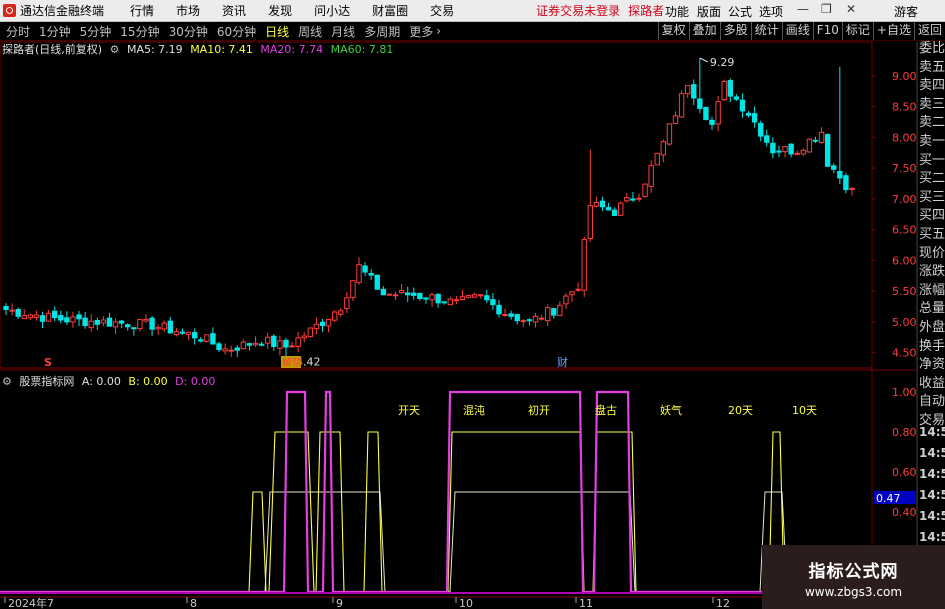 Image resolution: width=945 pixels, height=609 pixels. Describe the element at coordinates (904, 260) in the screenshot. I see `price-axis-label: 6.00` at that location.